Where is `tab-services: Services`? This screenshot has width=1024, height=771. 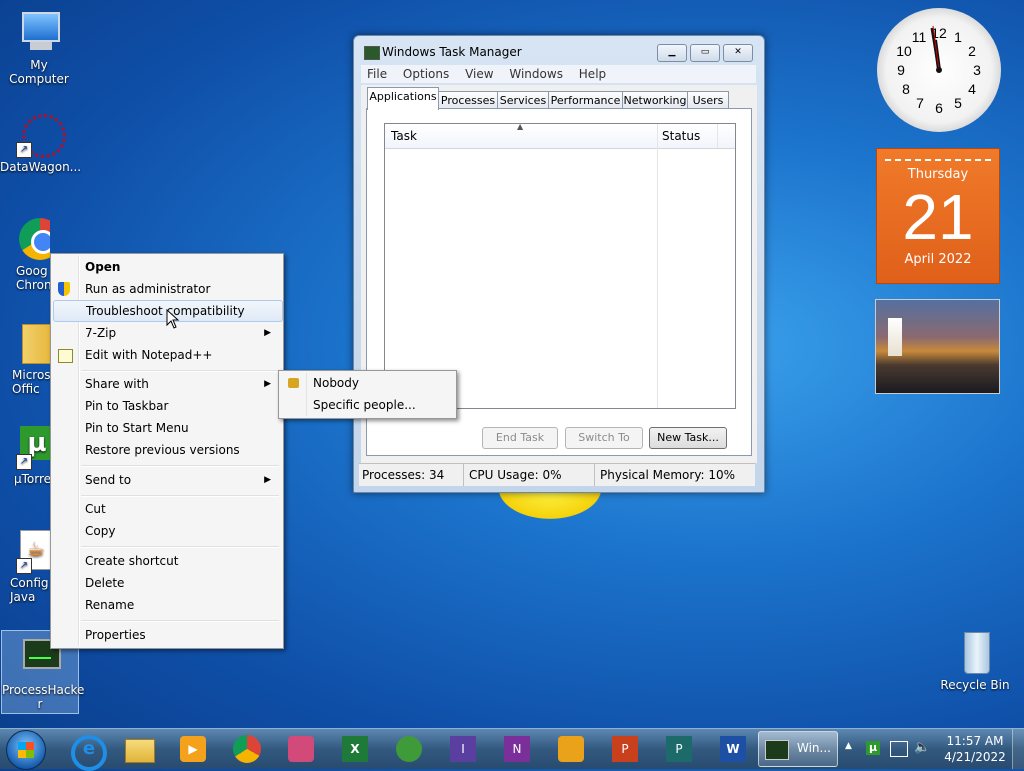 tab-services: Services is located at coordinates (523, 100).